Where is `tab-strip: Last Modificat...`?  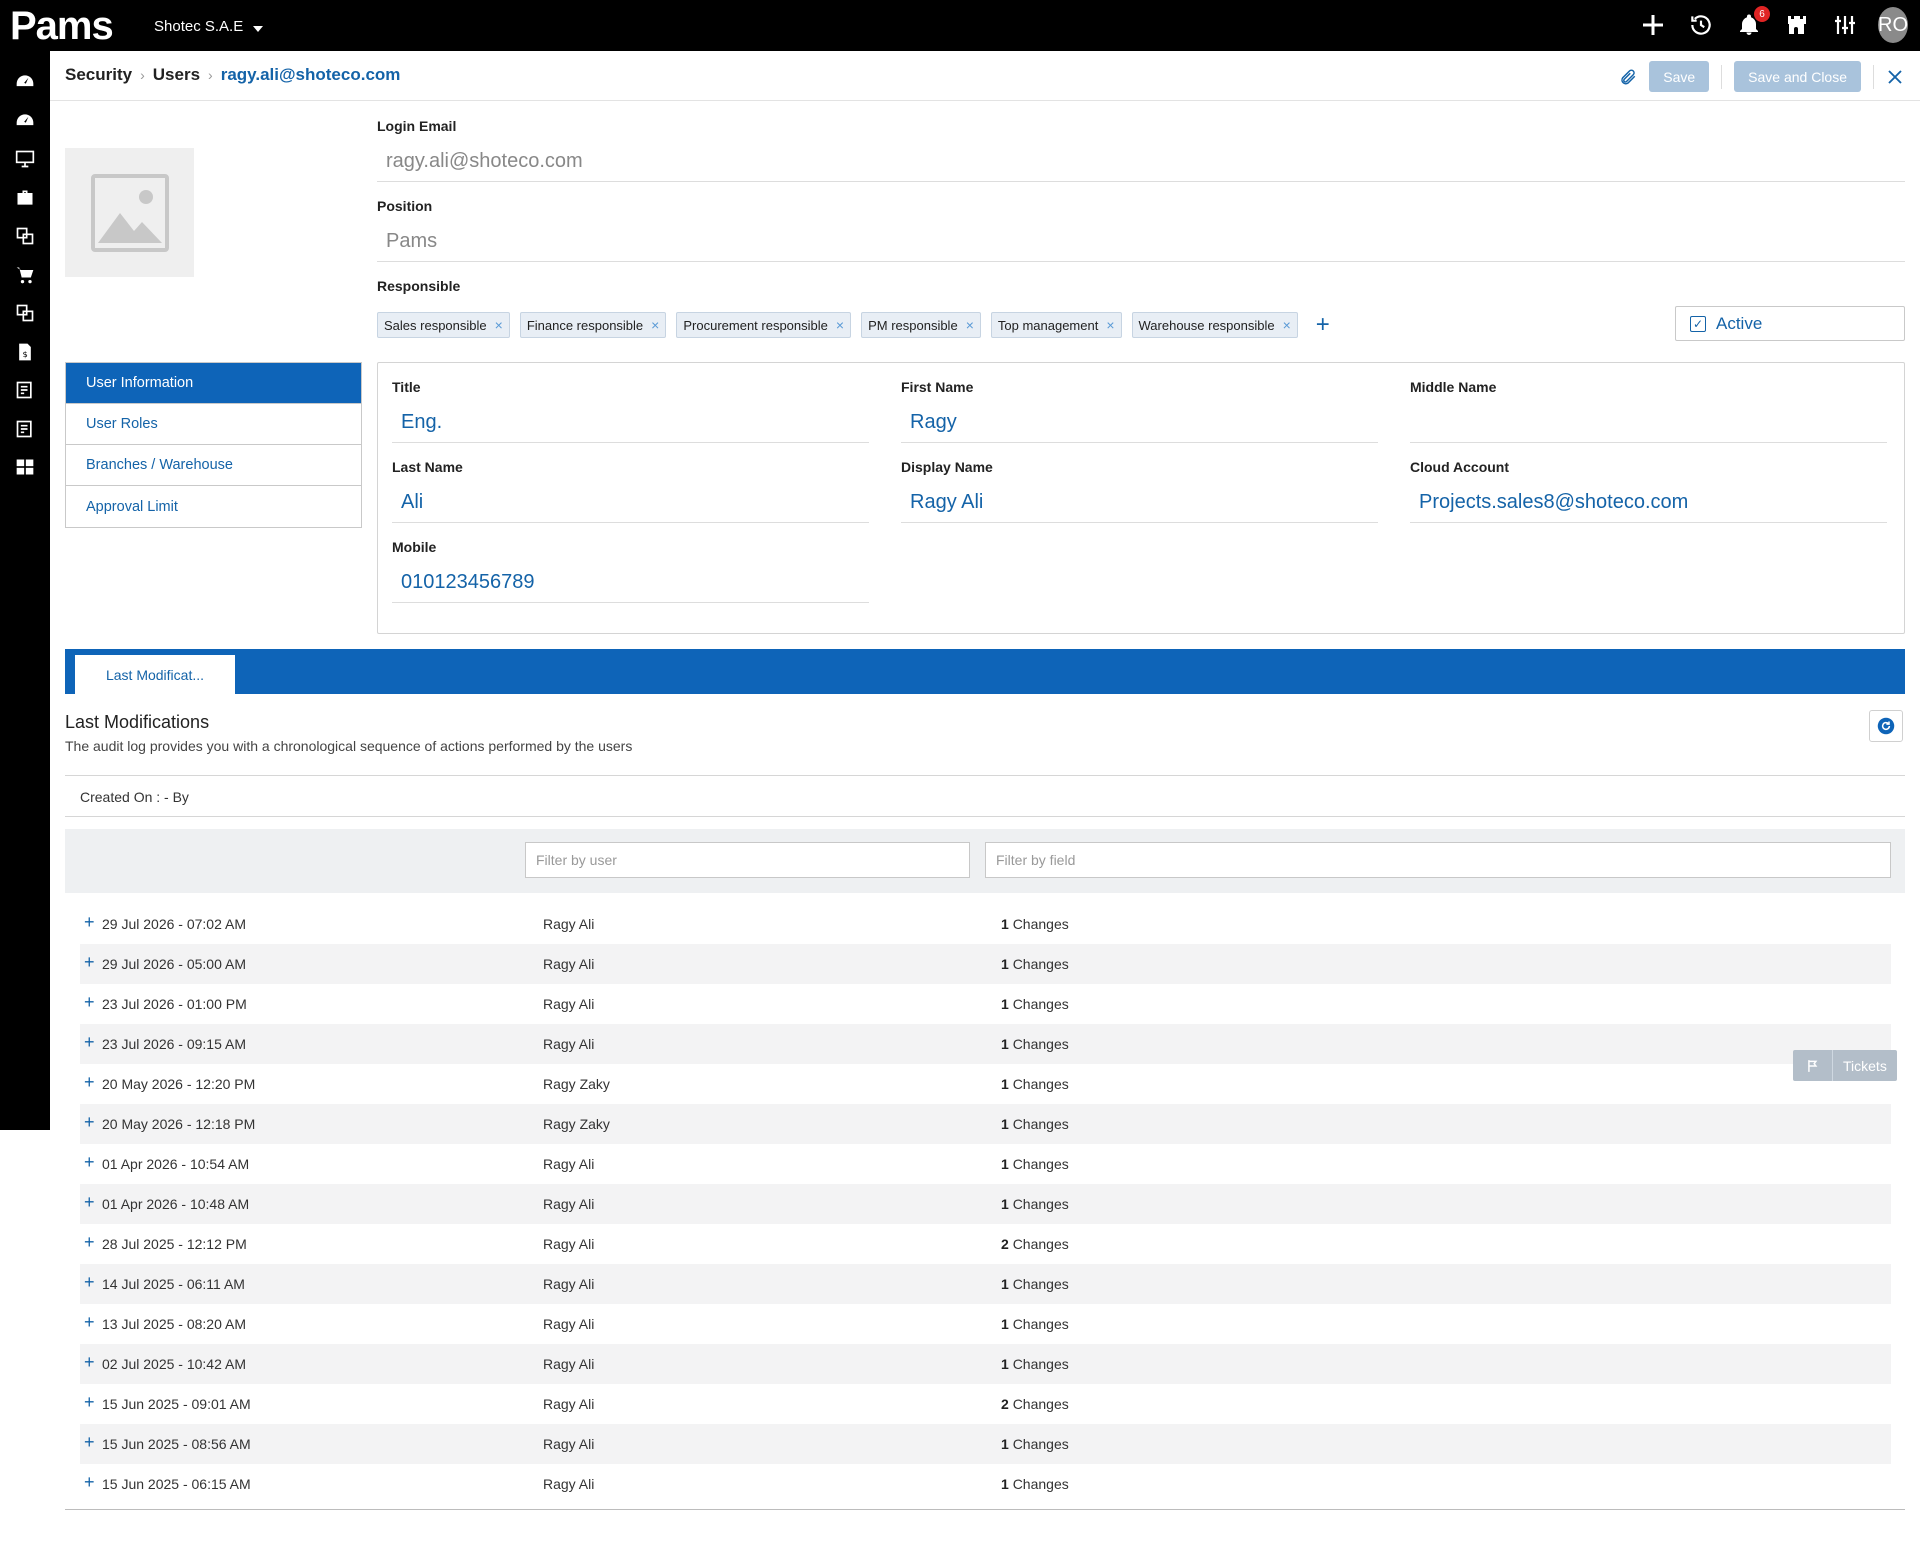
tab-strip: Last Modificat... is located at coordinates (985, 671).